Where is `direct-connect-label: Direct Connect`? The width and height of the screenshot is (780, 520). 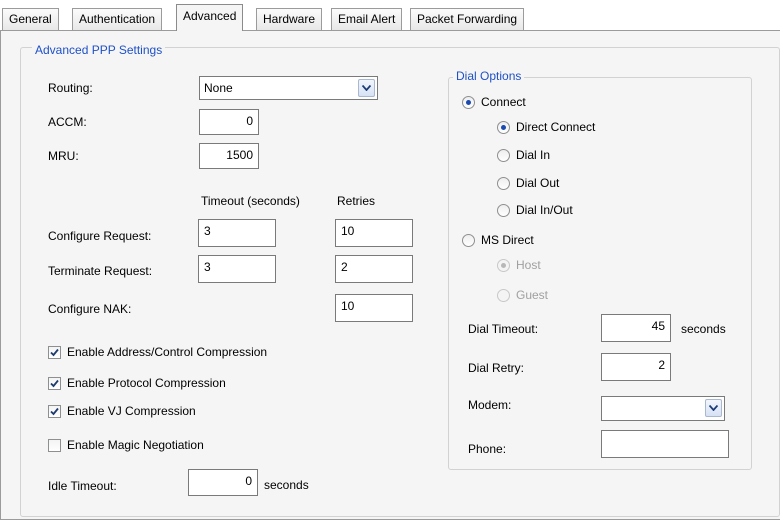
direct-connect-label: Direct Connect is located at coordinates (555, 127).